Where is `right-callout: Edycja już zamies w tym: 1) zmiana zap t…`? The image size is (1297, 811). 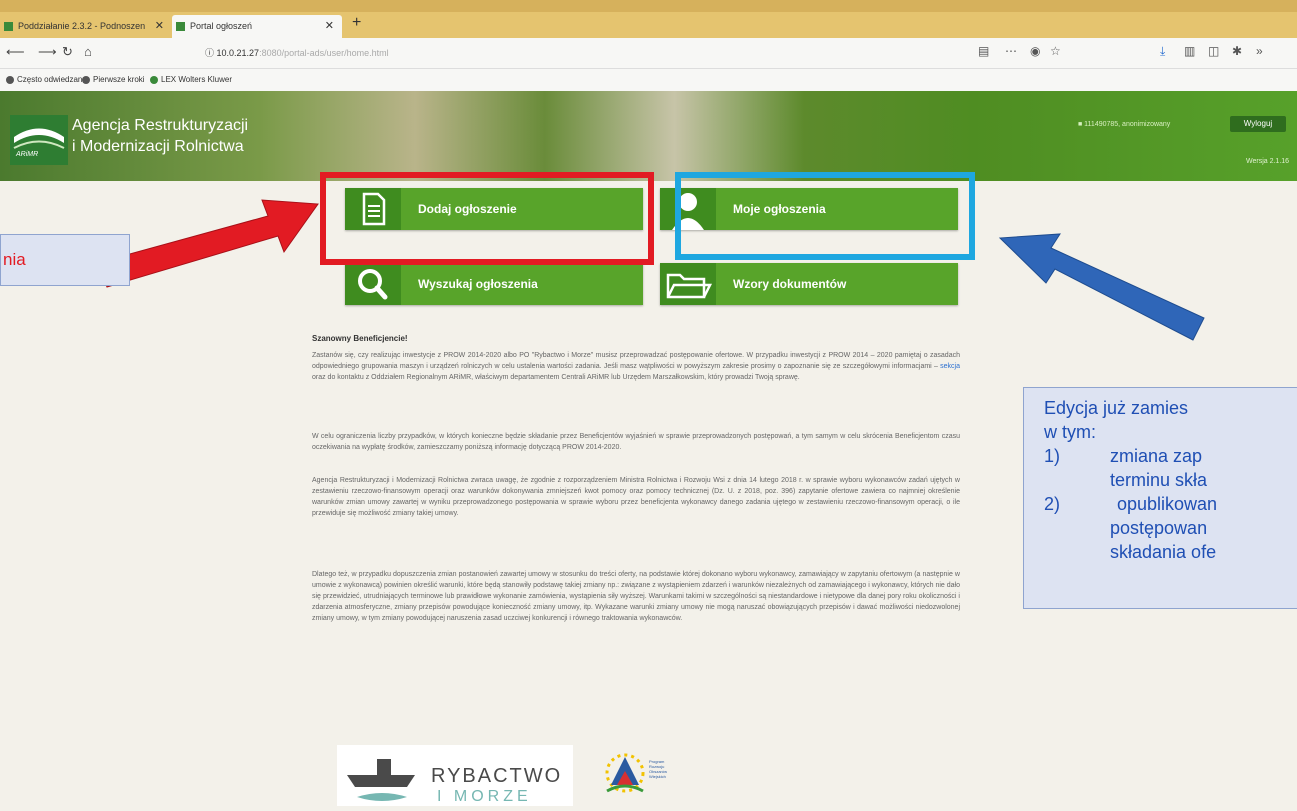 right-callout: Edycja już zamies w tym: 1) zmiana zap t… is located at coordinates (1160, 498).